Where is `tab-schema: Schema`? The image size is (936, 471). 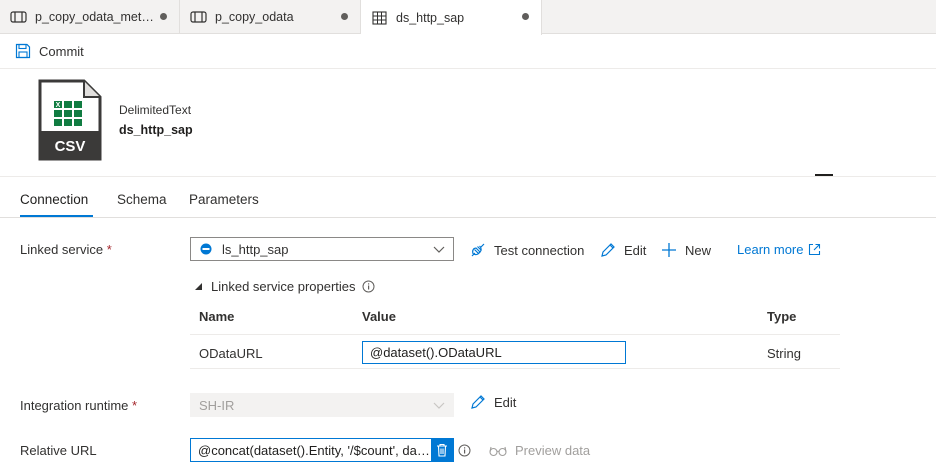 tab-schema: Schema is located at coordinates (142, 199).